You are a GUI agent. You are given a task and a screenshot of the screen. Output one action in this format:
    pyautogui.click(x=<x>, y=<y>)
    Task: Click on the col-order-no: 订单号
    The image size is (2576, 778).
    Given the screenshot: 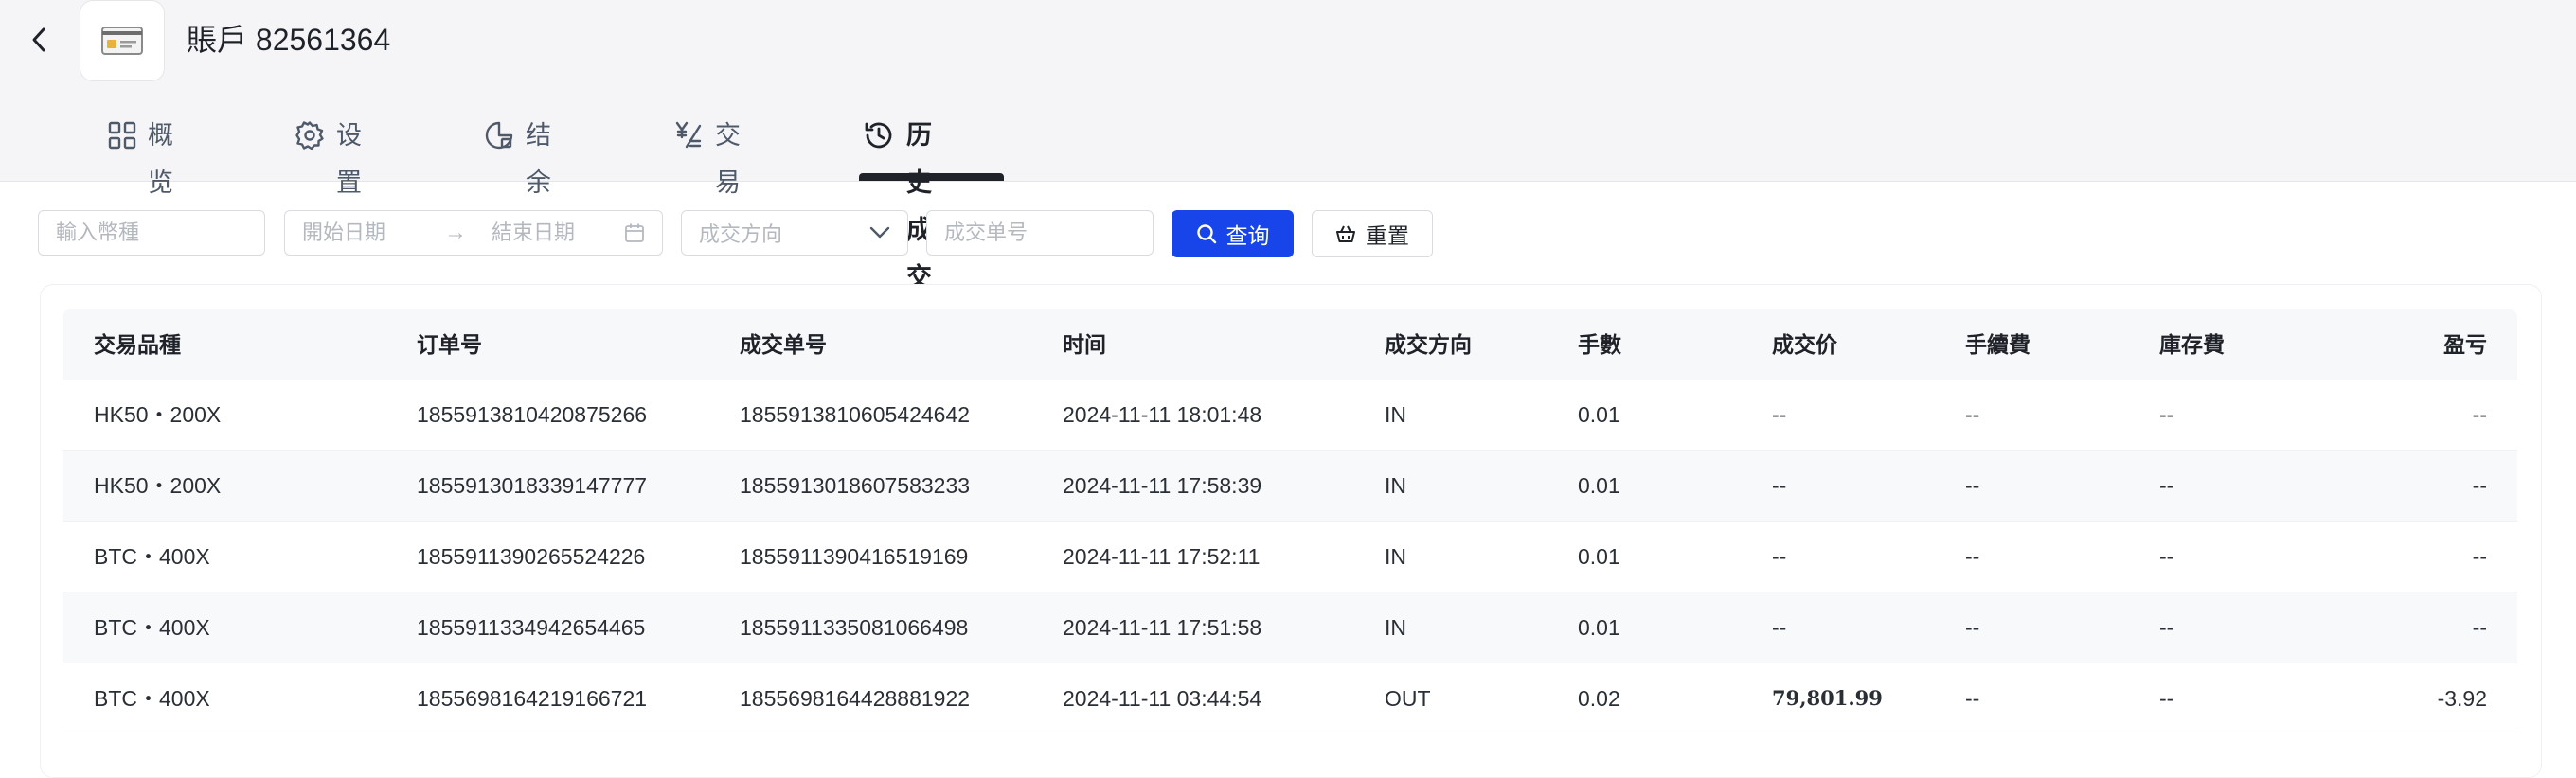 What is the action you would take?
    pyautogui.click(x=449, y=344)
    